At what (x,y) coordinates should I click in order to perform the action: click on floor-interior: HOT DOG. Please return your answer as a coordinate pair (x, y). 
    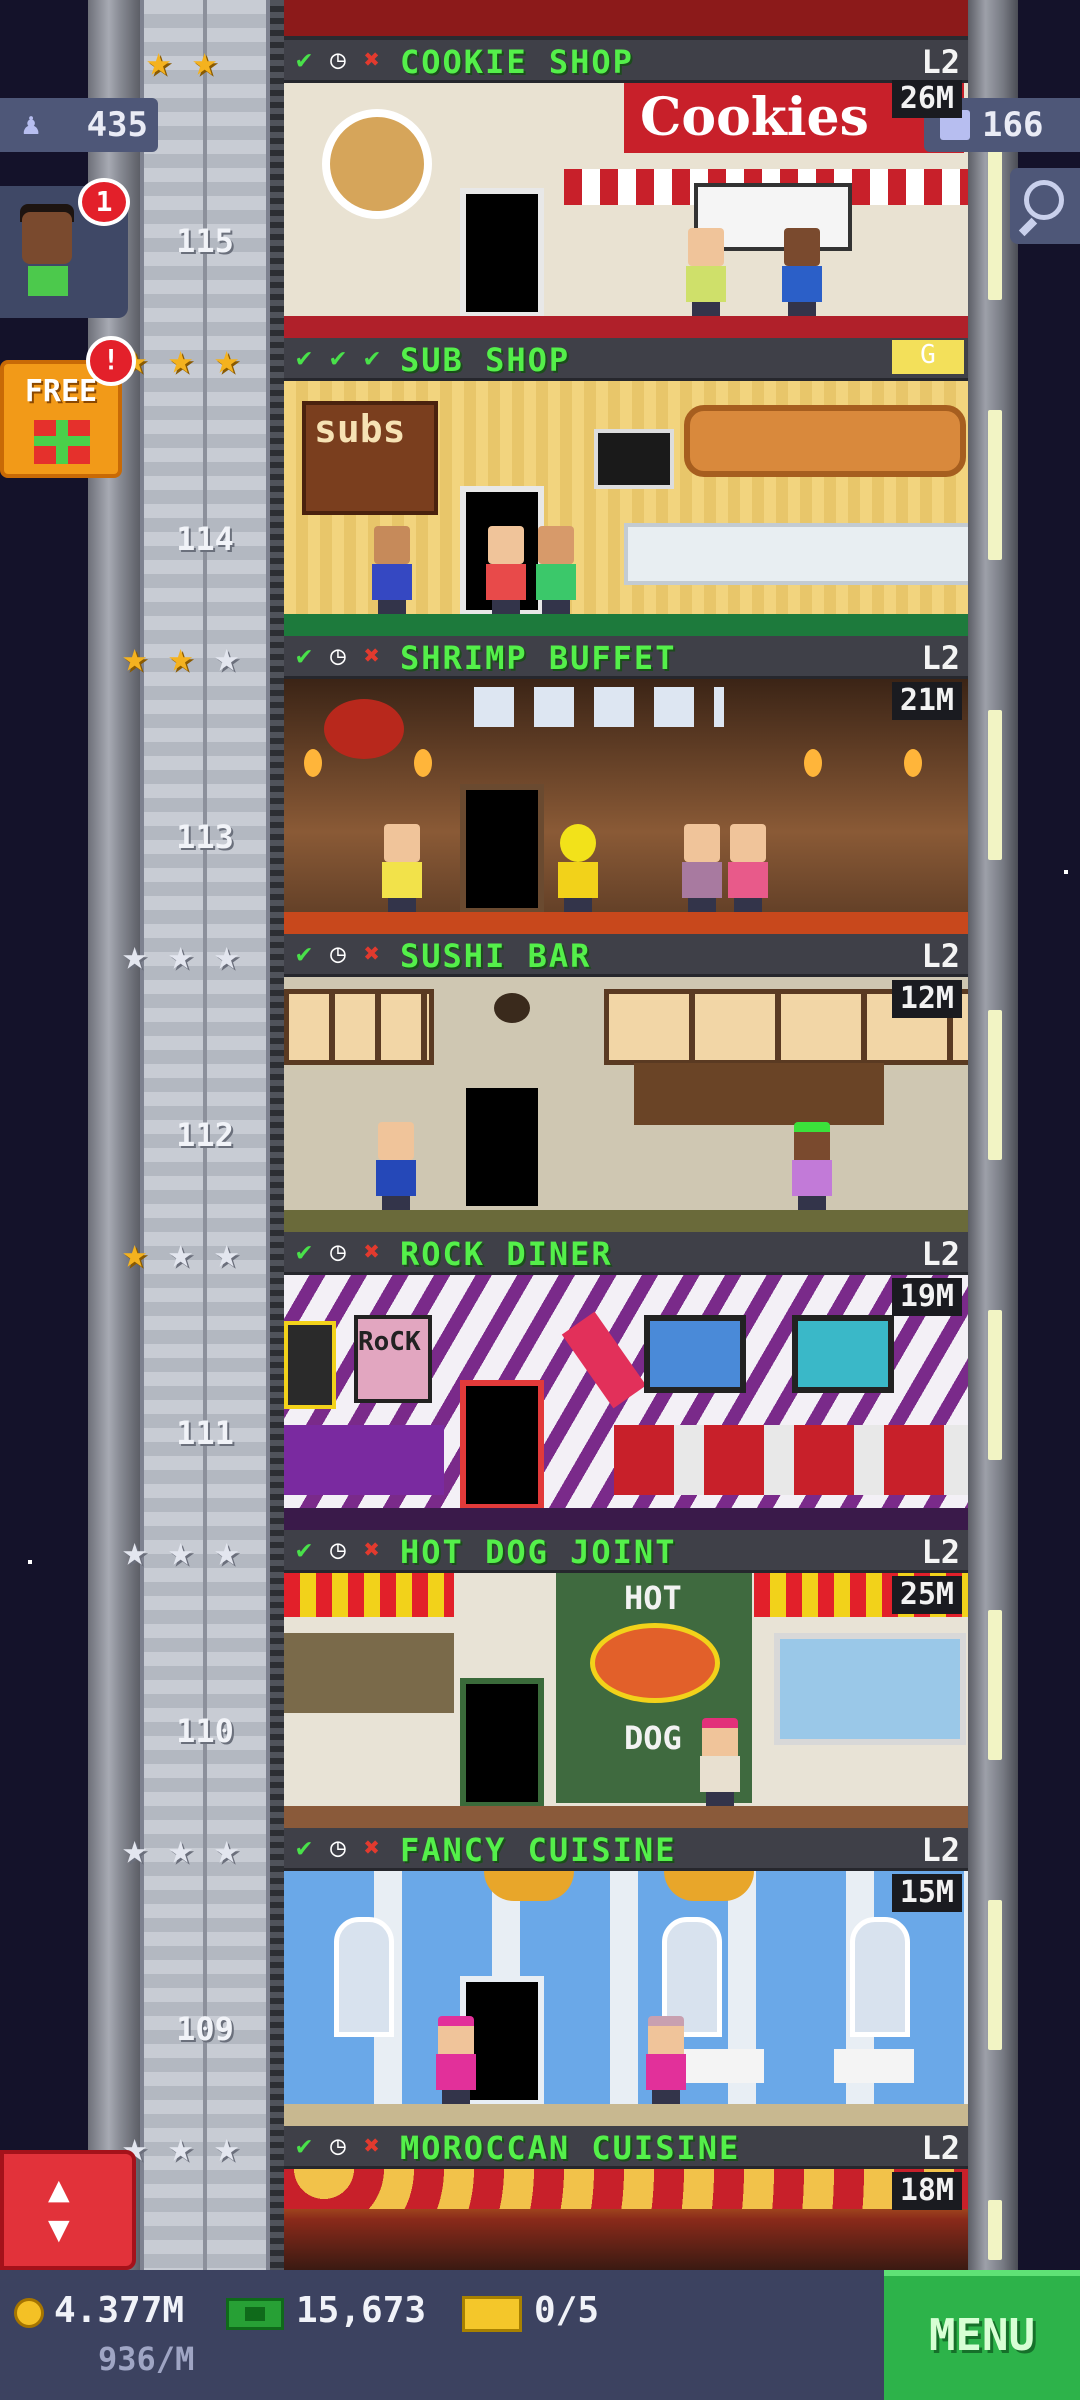
    Looking at the image, I should click on (626, 1700).